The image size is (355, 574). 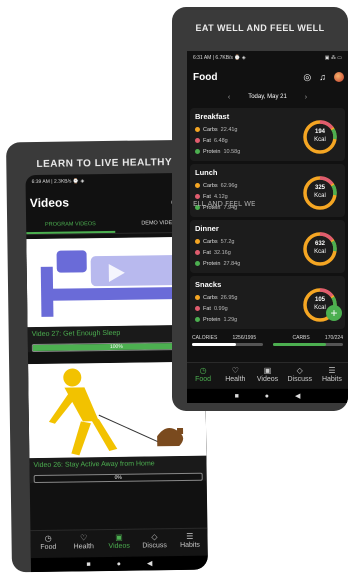 I want to click on macro-value: 1.29g, so click(x=230, y=319).